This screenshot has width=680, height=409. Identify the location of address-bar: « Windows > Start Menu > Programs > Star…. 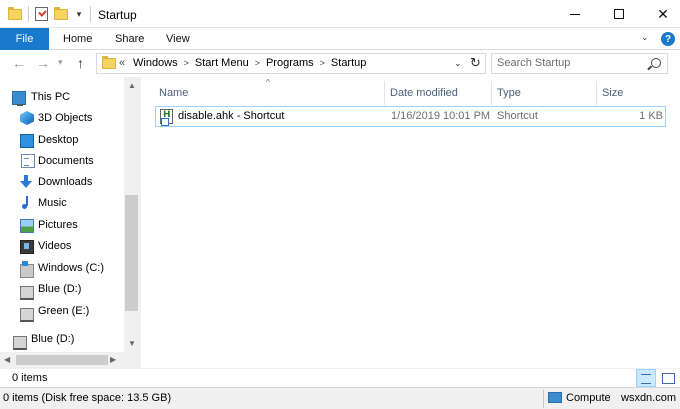
(291, 63).